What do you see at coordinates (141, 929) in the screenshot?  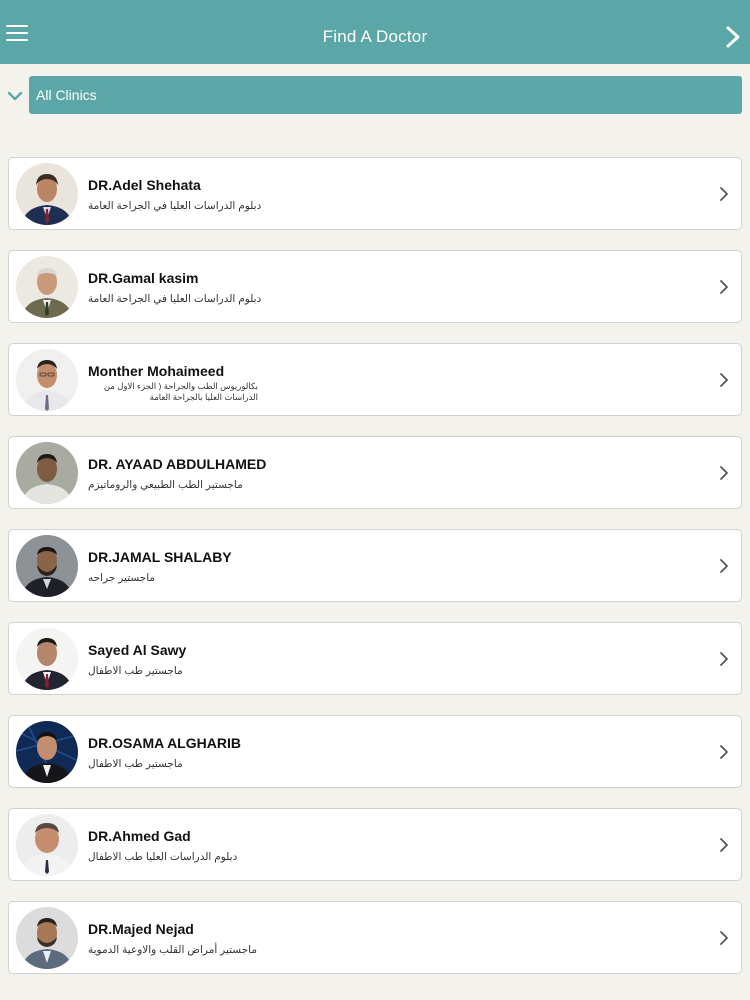 I see `doctor-name: DR.Majed Nejad` at bounding box center [141, 929].